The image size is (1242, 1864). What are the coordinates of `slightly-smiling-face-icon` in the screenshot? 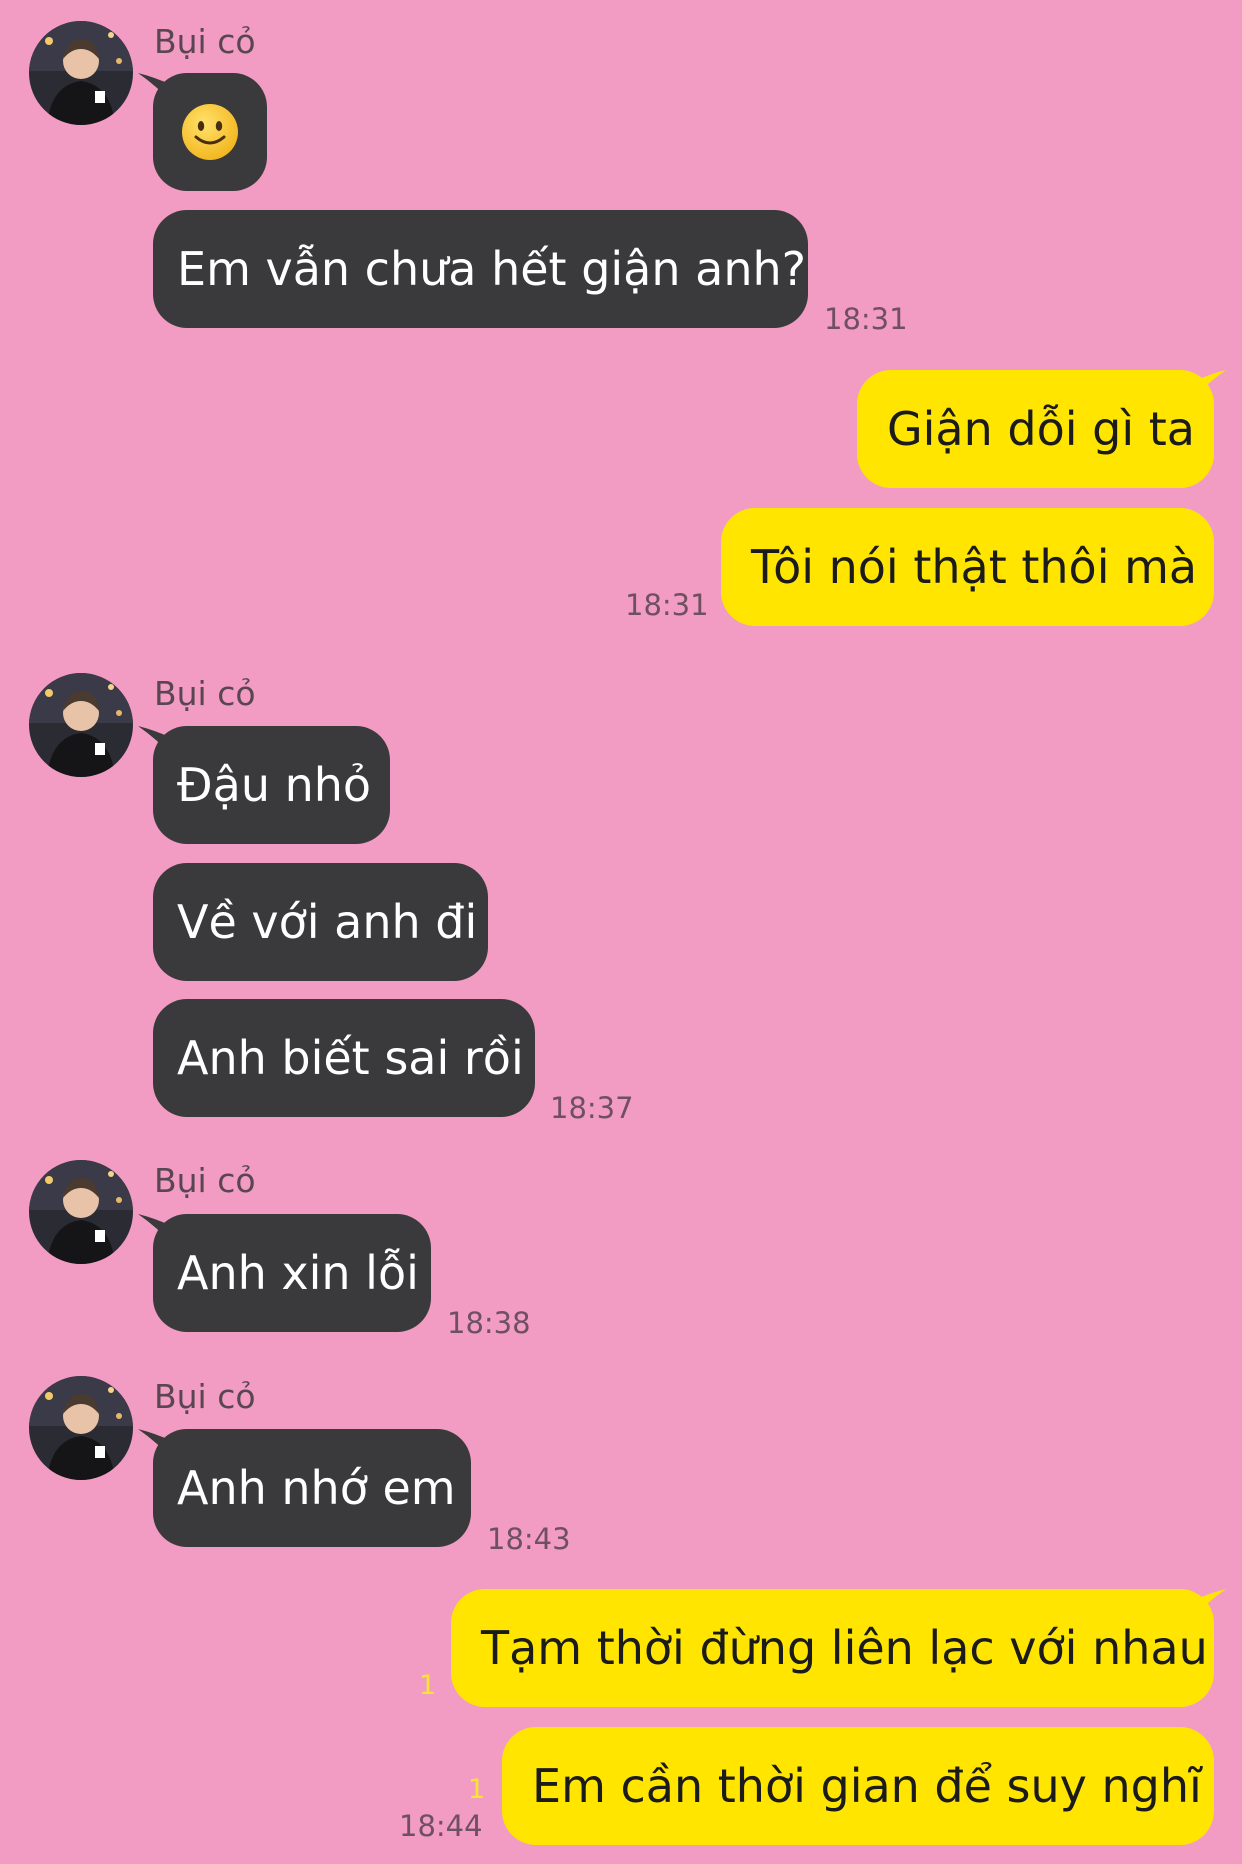 It's located at (210, 132).